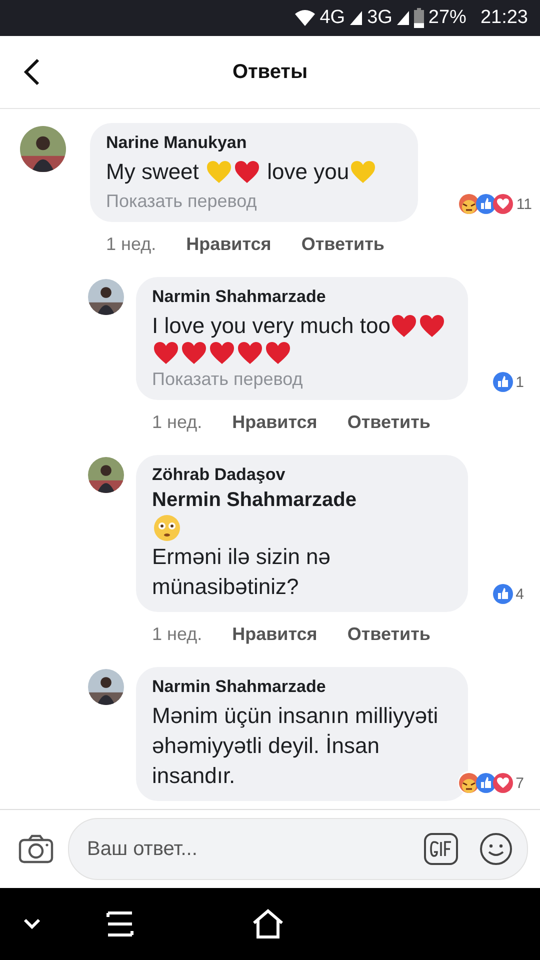 The width and height of the screenshot is (540, 960). I want to click on mention-link: Nermin Shahmarzade, so click(254, 500).